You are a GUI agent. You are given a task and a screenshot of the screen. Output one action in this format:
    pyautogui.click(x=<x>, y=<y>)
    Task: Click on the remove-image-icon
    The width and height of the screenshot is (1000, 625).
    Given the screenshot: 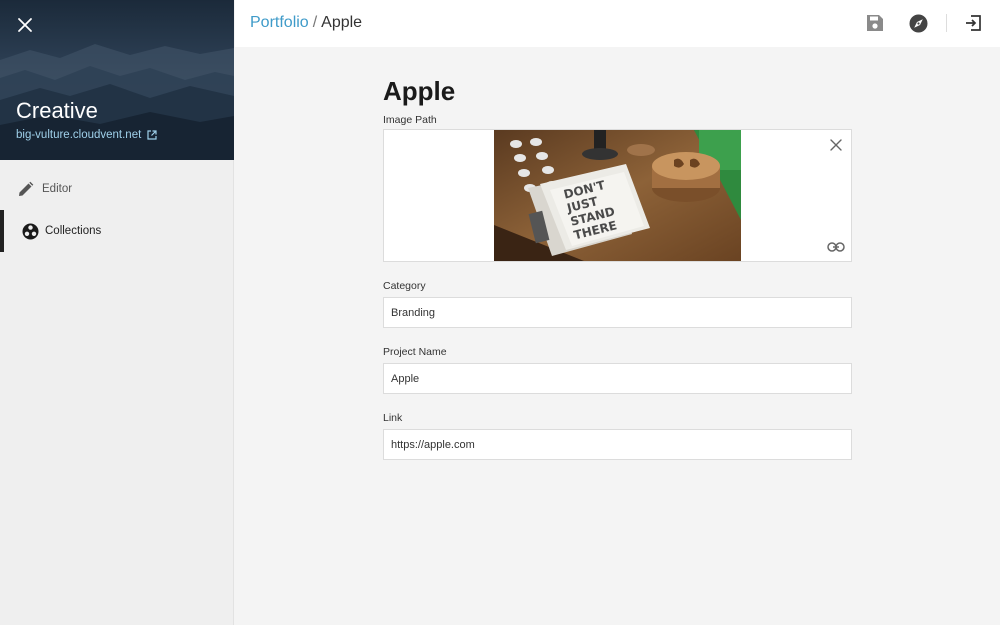 What is the action you would take?
    pyautogui.click(x=836, y=145)
    